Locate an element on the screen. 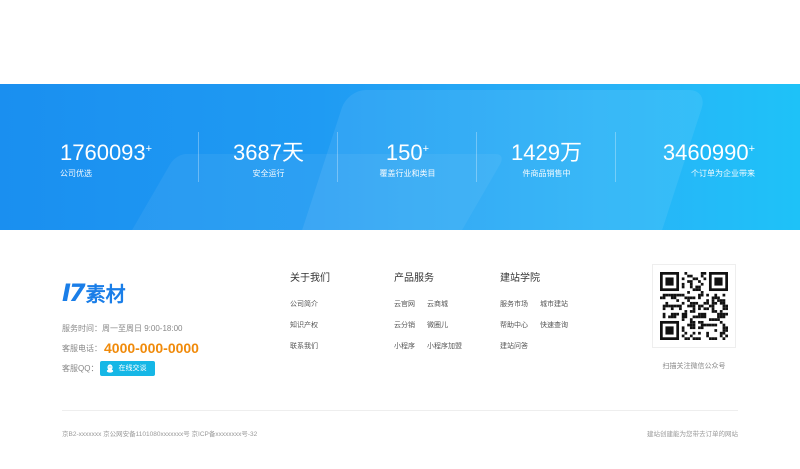 This screenshot has height=469, width=800. stat-item: 3687天 安全运行 is located at coordinates (268, 157).